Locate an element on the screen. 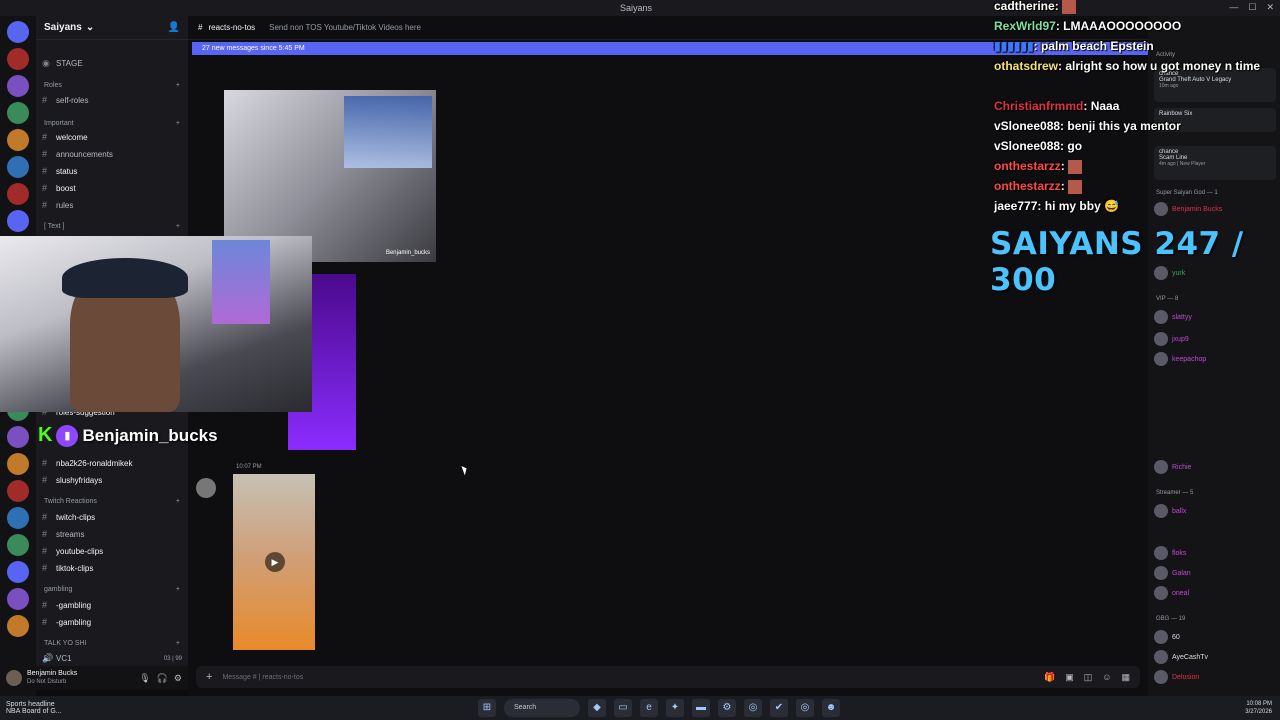 The image size is (1280, 720). channel-rules: # rules is located at coordinates (112, 205).